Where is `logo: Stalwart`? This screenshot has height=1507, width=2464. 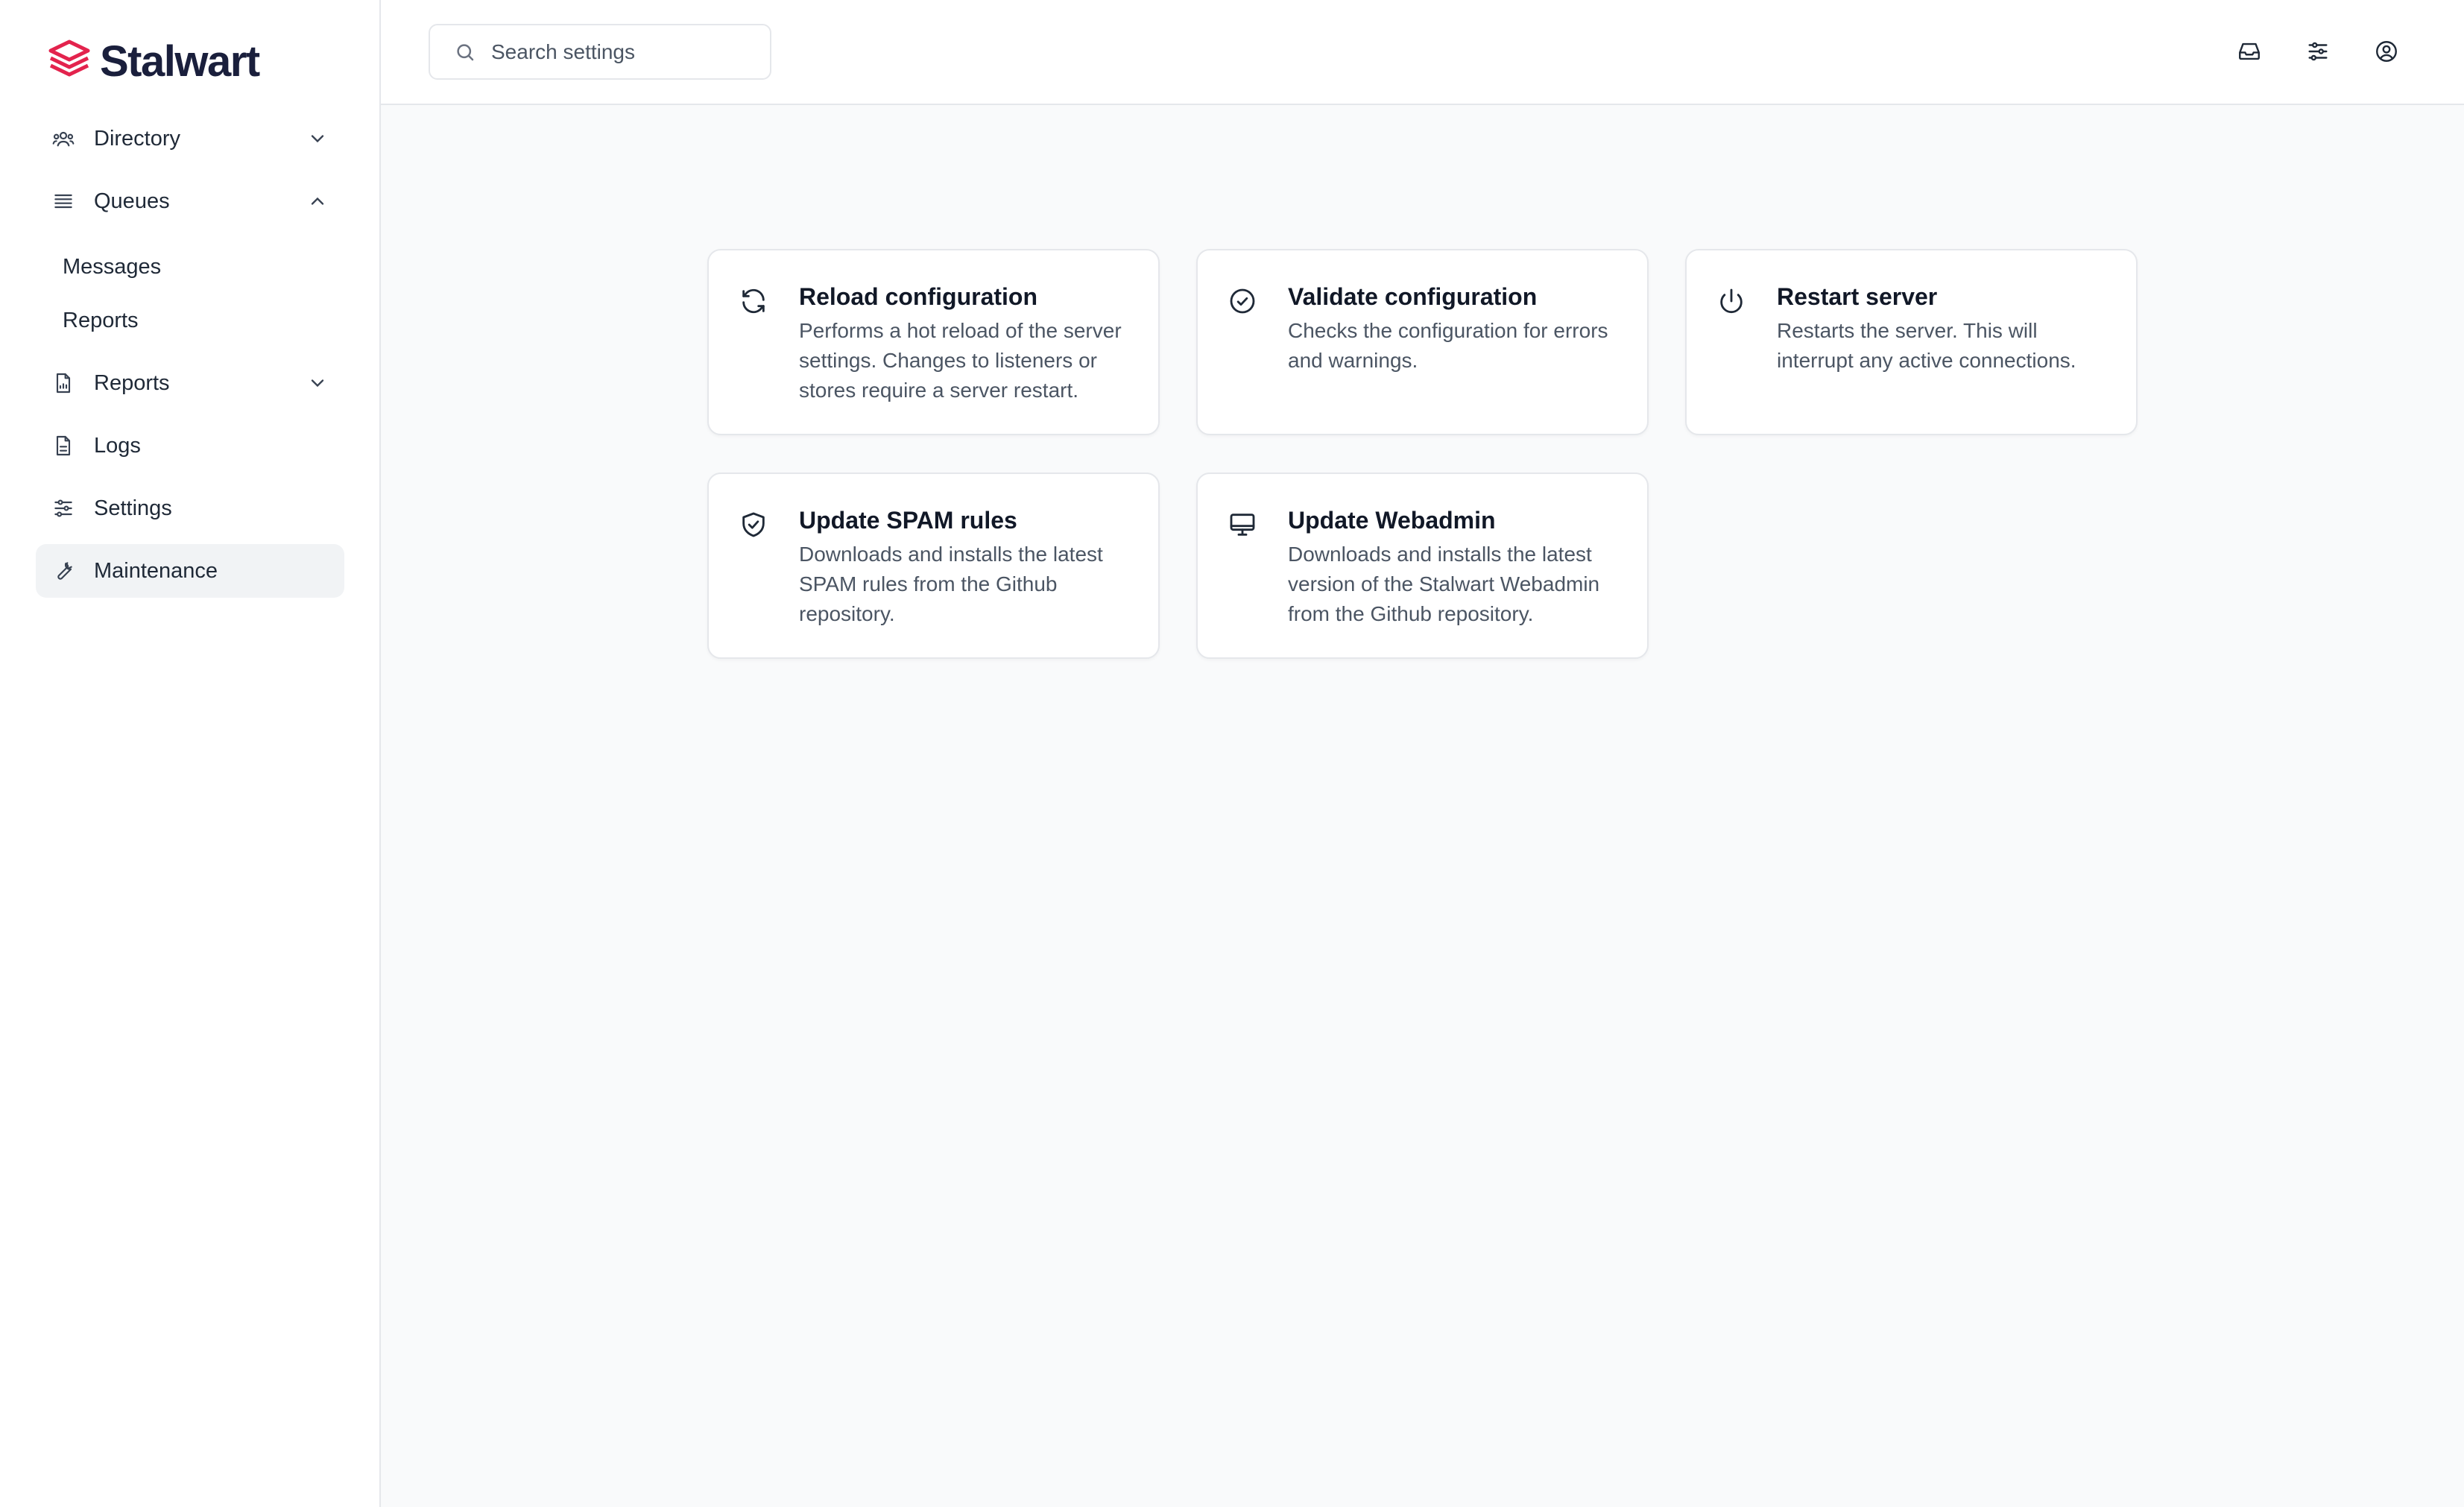
logo: Stalwart is located at coordinates (153, 61).